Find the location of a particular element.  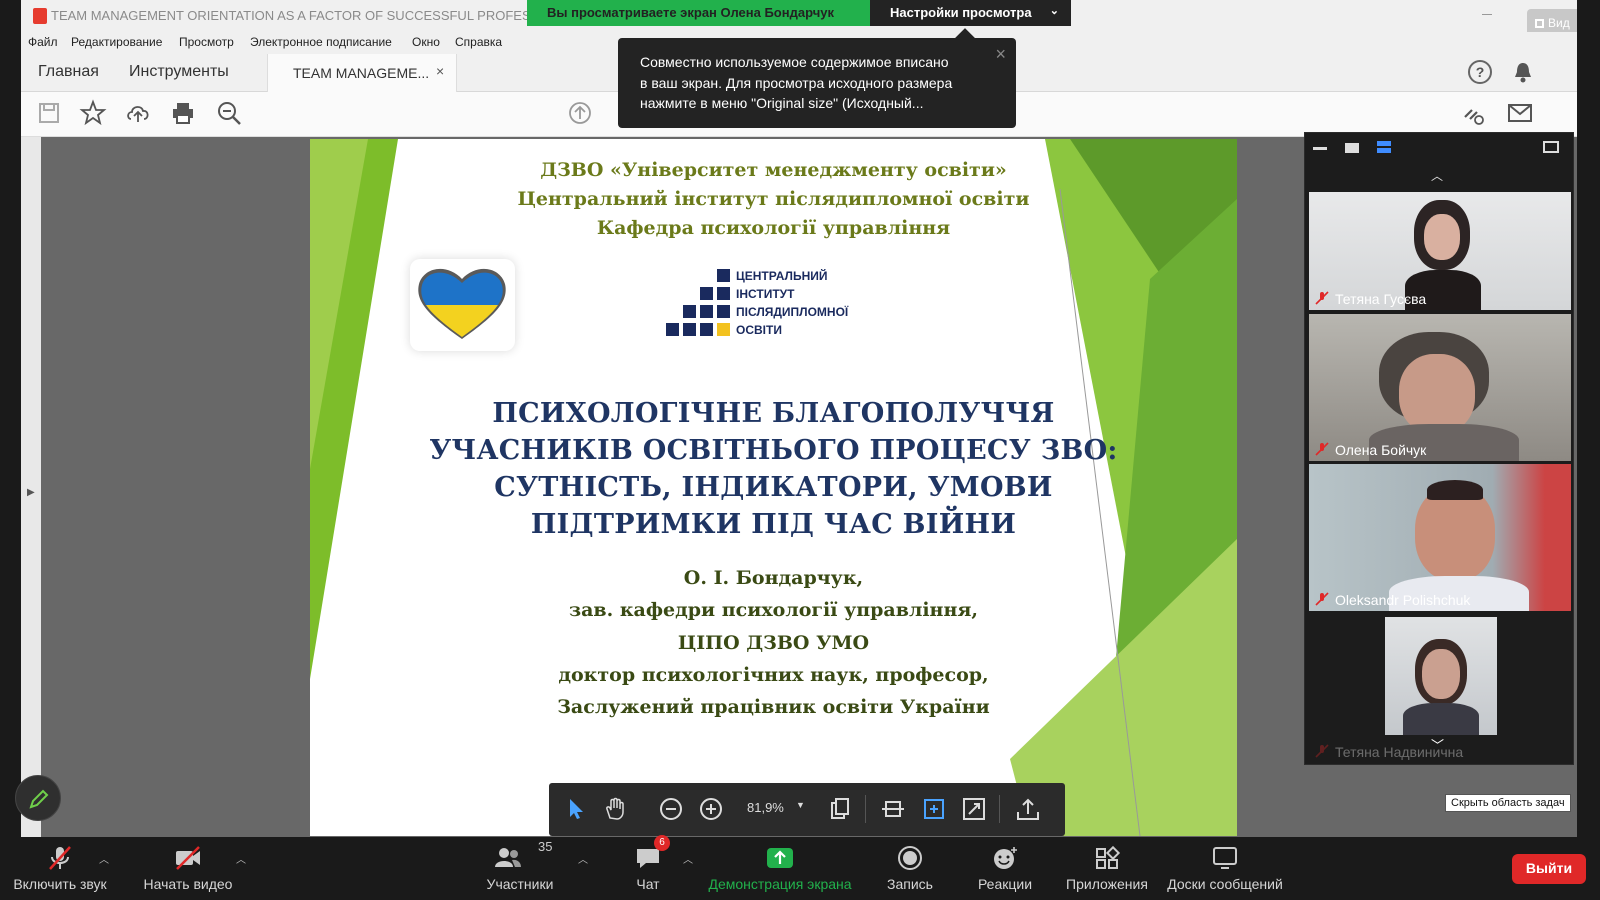

slide-title-line-4: ПІДТРИМКИ ПІД ЧАС ВІЙНИ is located at coordinates (773, 524).